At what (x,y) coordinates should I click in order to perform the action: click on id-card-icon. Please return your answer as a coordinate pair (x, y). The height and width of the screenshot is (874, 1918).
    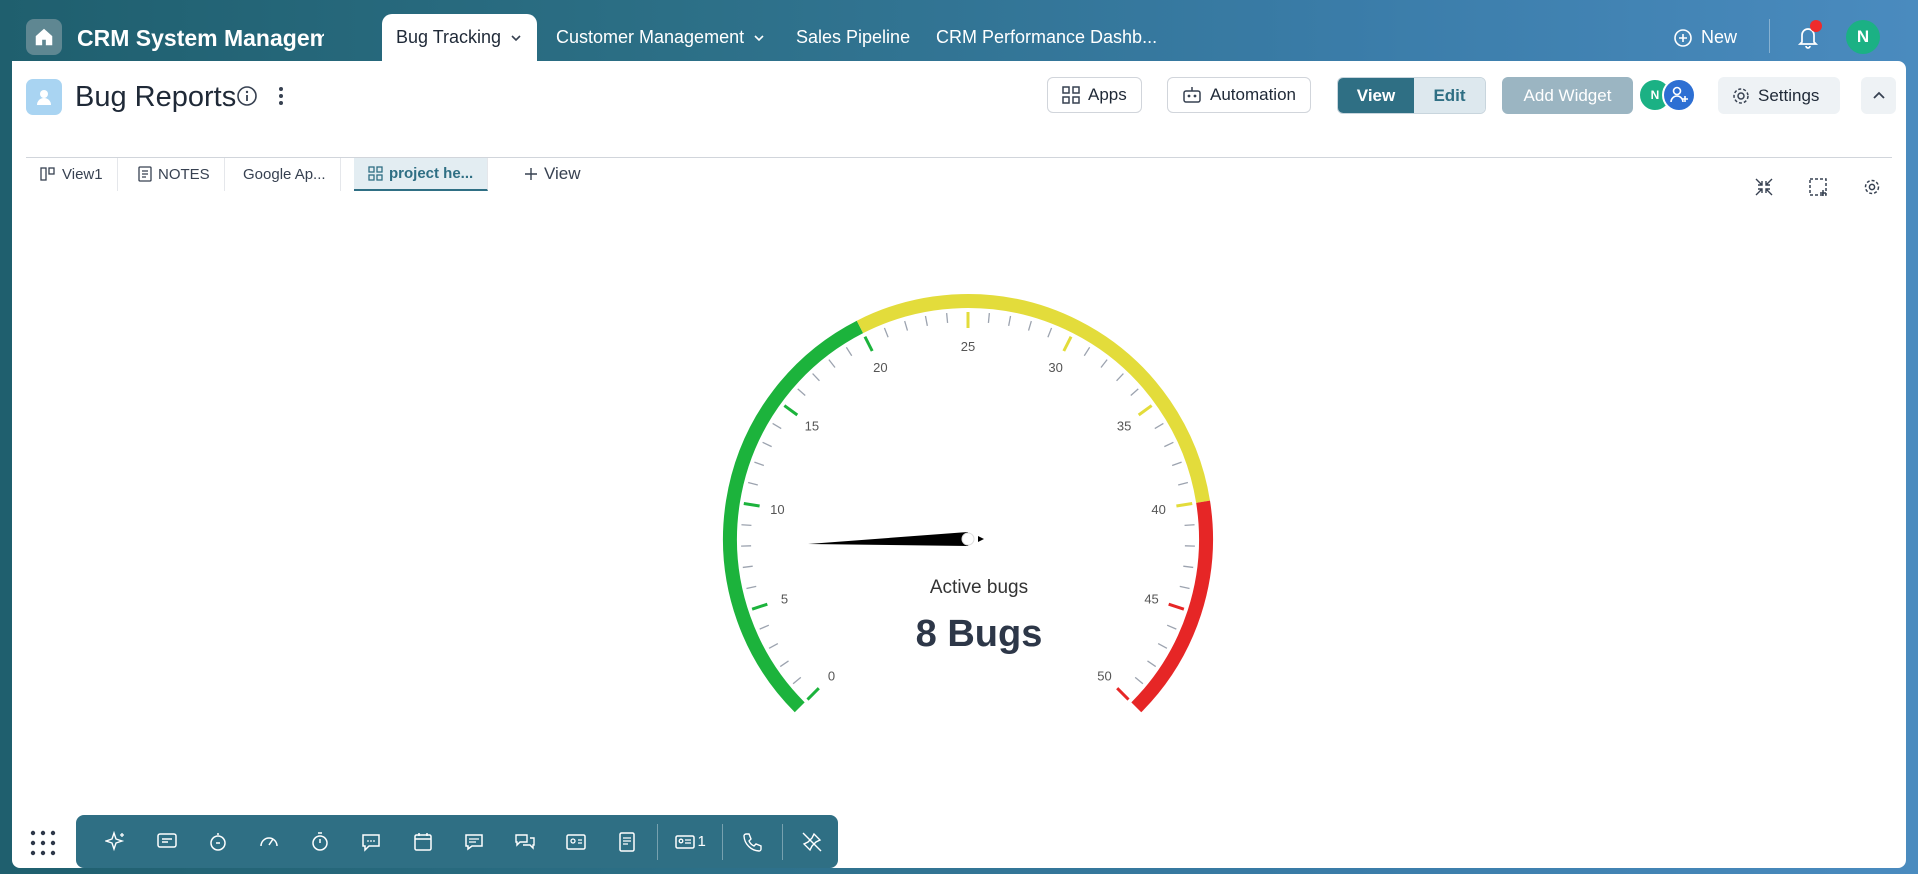
    Looking at the image, I should click on (684, 841).